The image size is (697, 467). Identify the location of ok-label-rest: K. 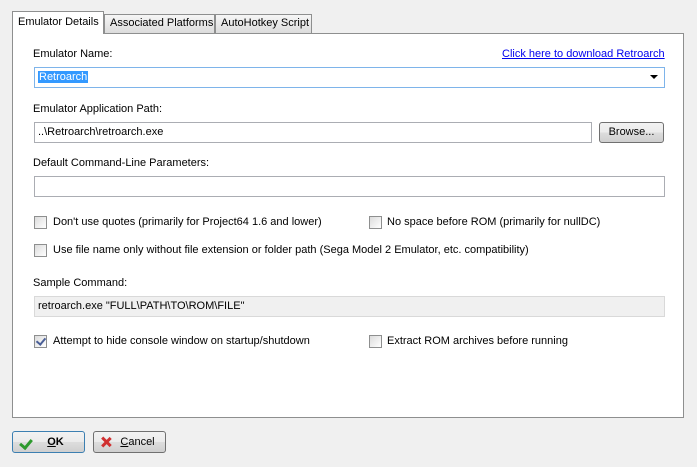
(59, 442).